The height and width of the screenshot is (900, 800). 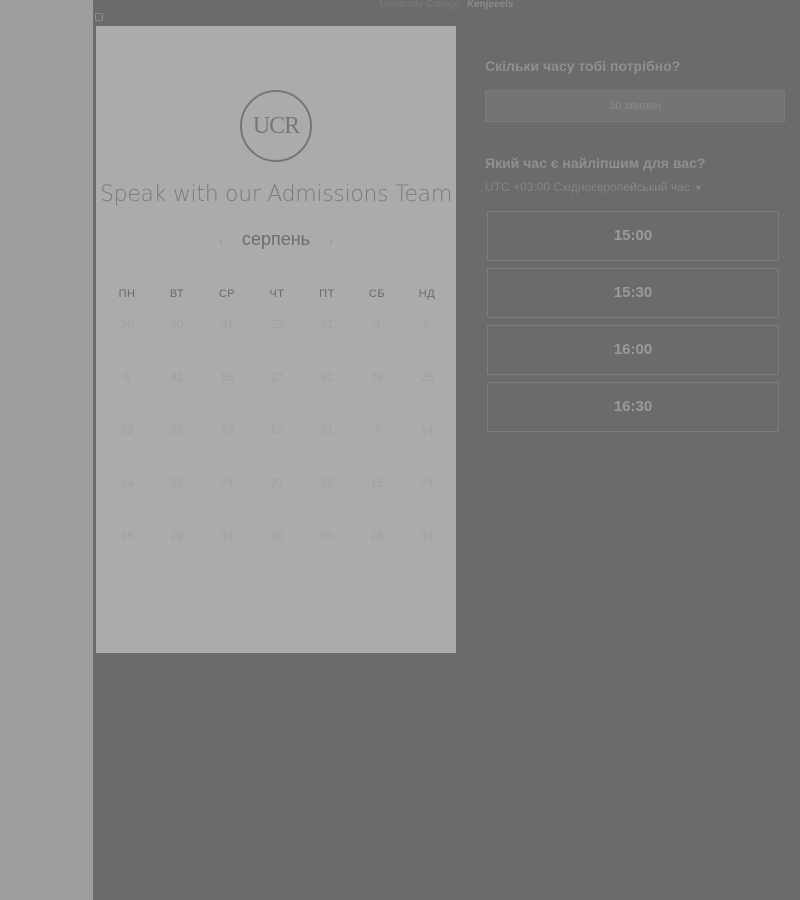 I want to click on chevron-down-icon: ▼, so click(x=698, y=188).